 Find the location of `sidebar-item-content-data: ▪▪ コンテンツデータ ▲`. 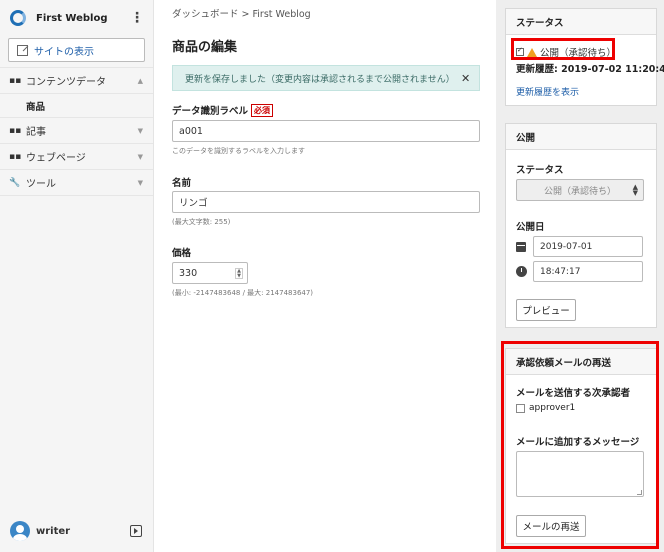

sidebar-item-content-data: ▪▪ コンテンツデータ ▲ is located at coordinates (76, 81).